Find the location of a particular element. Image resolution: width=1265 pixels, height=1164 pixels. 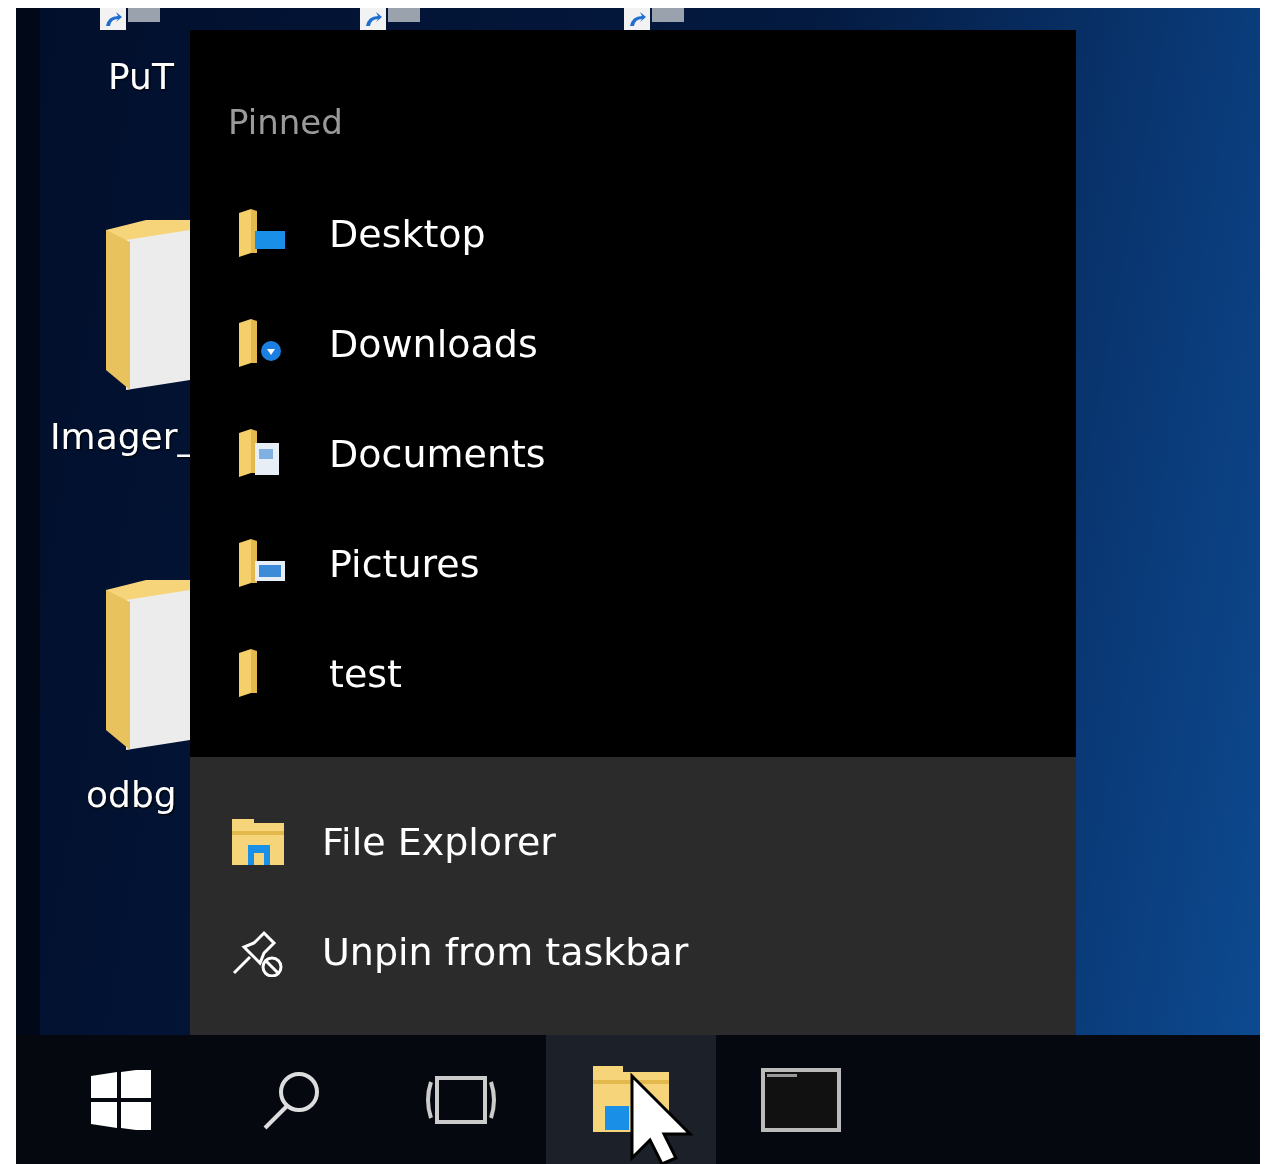

file-explorer-icon is located at coordinates (258, 842).